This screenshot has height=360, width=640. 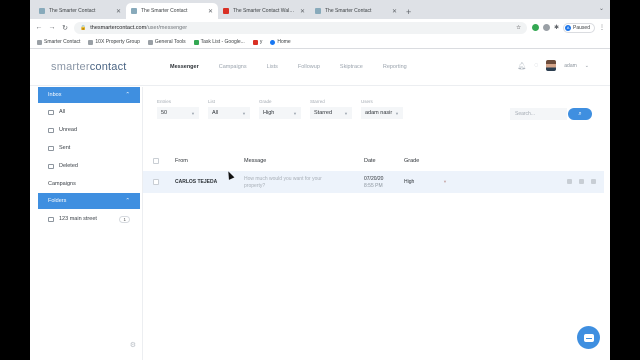 What do you see at coordinates (569, 181) in the screenshot?
I see `star-icon` at bounding box center [569, 181].